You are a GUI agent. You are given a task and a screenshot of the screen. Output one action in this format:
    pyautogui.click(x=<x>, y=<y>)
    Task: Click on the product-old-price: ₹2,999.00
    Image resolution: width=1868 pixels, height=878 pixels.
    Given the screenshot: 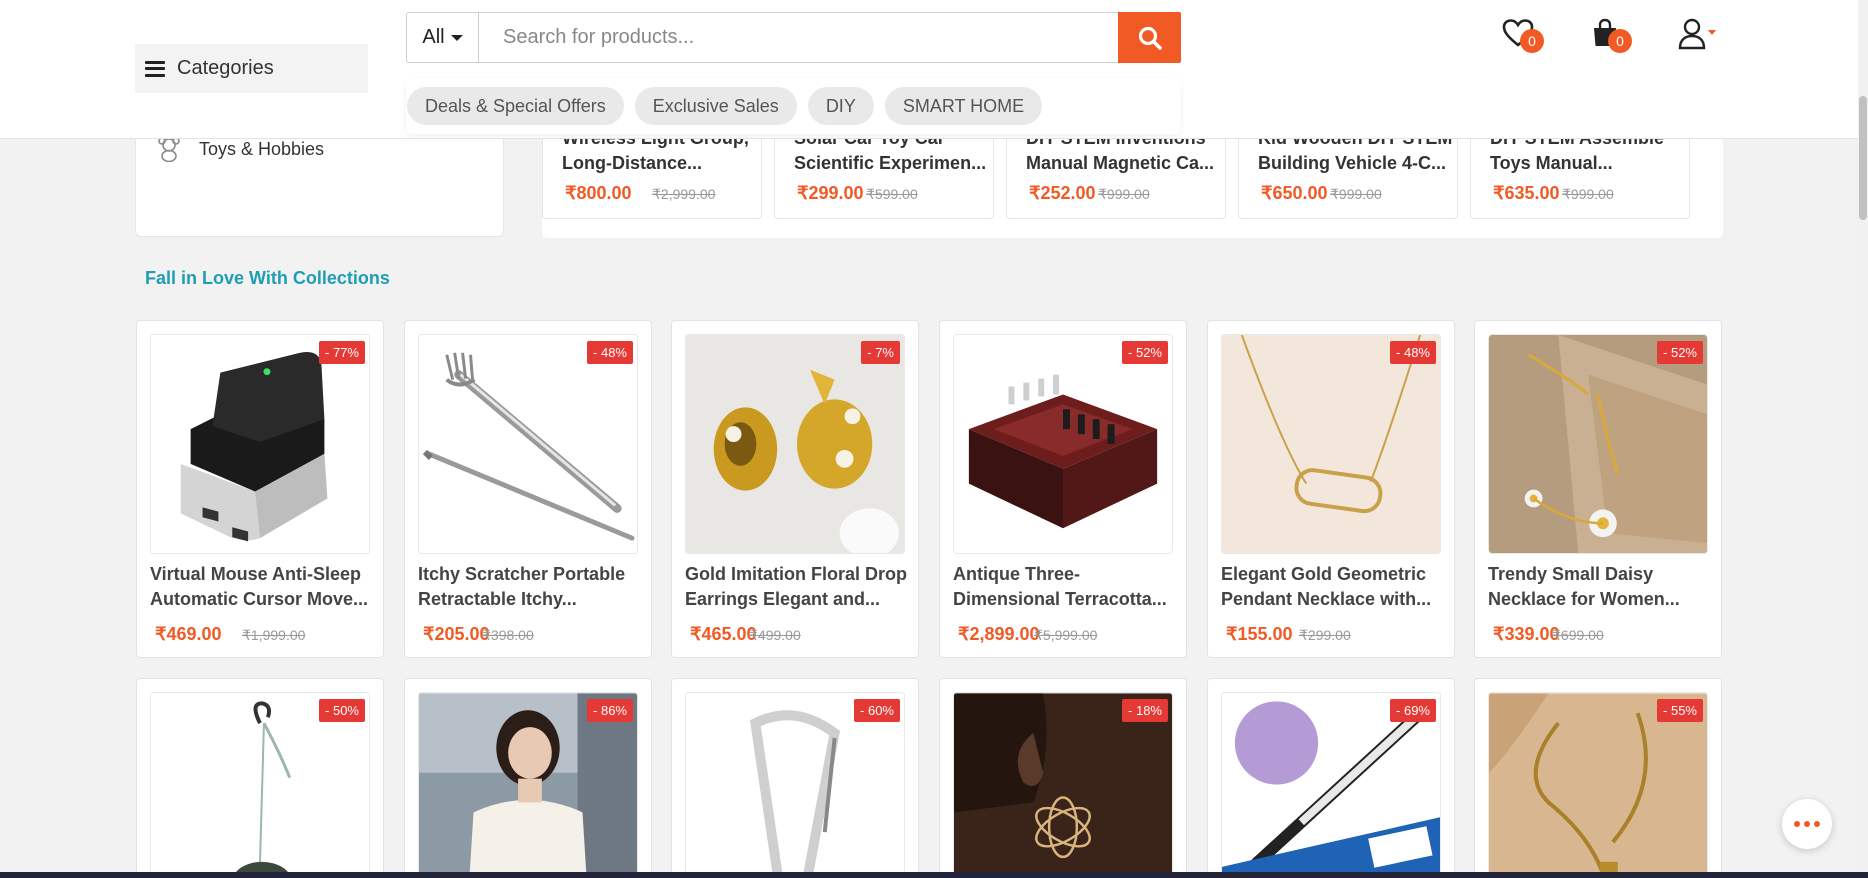 What is the action you would take?
    pyautogui.click(x=684, y=194)
    